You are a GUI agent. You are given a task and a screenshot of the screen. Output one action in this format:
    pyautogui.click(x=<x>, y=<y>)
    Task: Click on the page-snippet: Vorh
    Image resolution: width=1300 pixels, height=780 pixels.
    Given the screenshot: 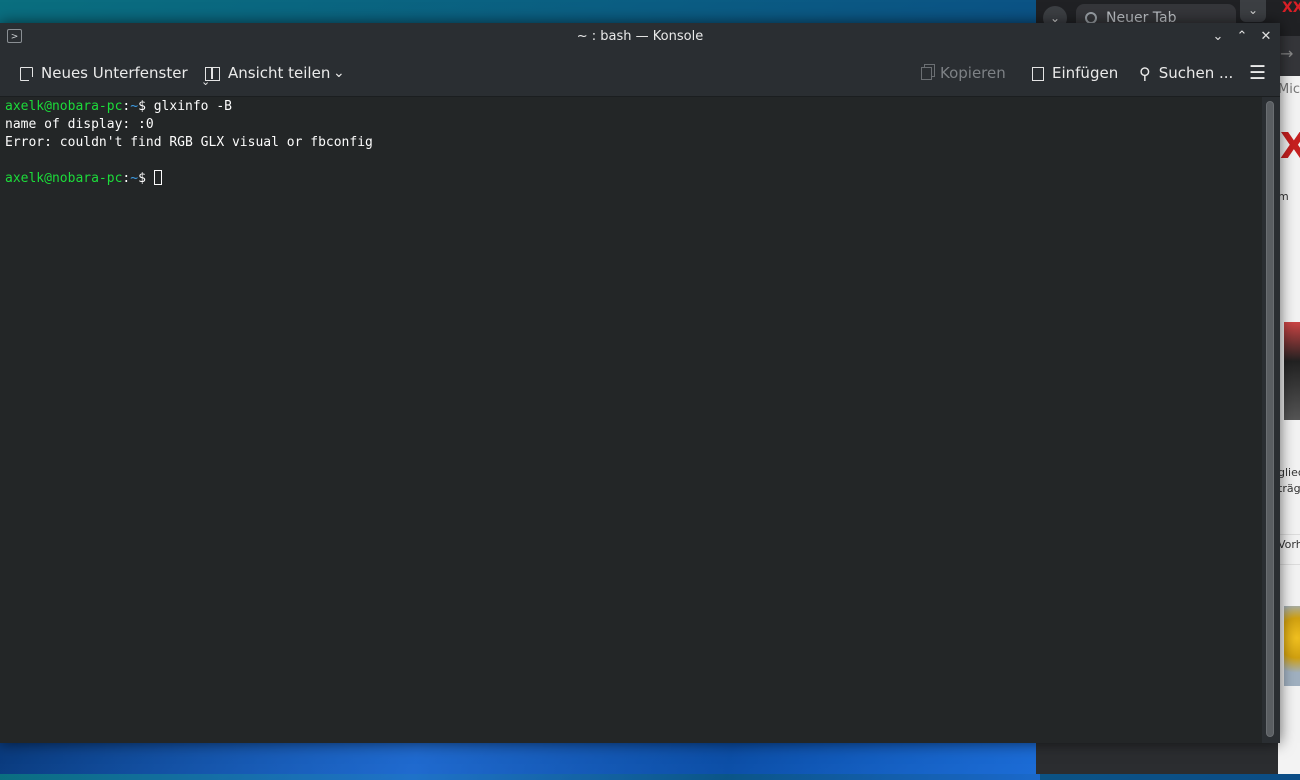 What is the action you would take?
    pyautogui.click(x=1289, y=544)
    